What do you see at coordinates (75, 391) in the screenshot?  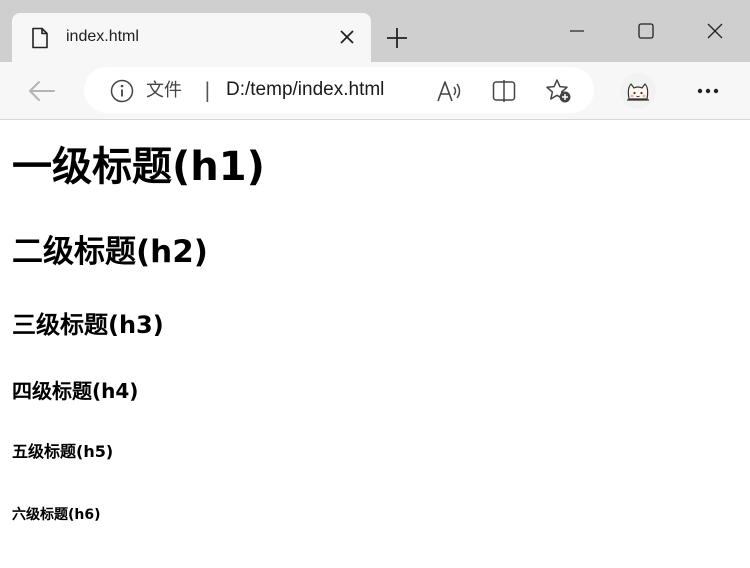 I see `heading-h4: 四级标题(h4)` at bounding box center [75, 391].